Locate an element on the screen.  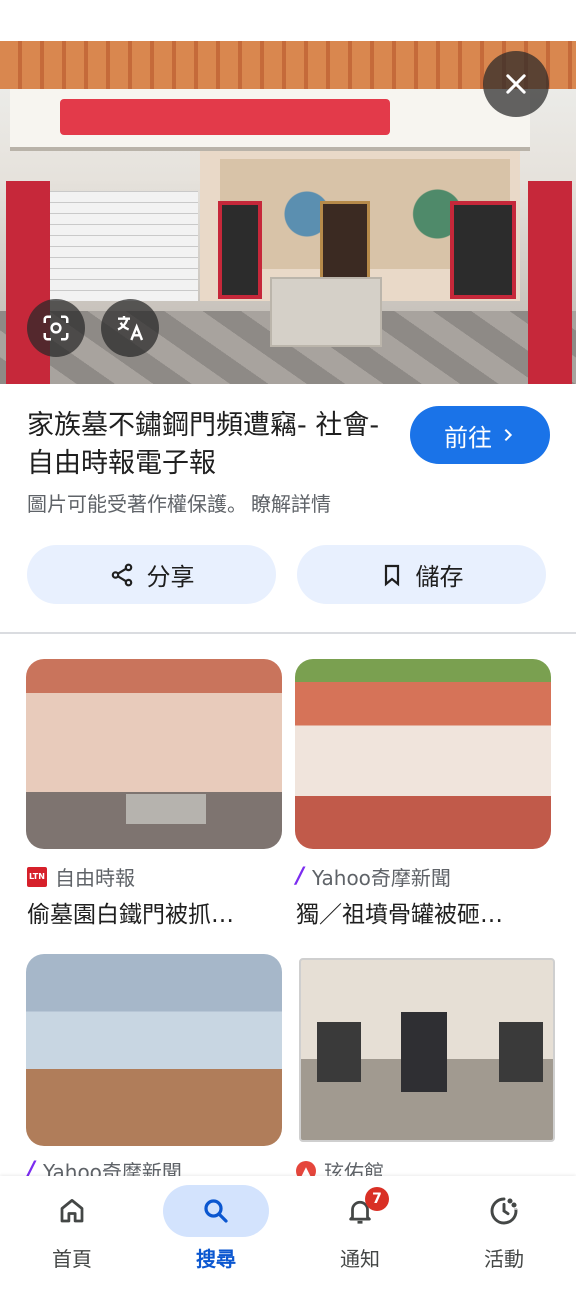
image-brick-wall is located at coordinates (123, 246).